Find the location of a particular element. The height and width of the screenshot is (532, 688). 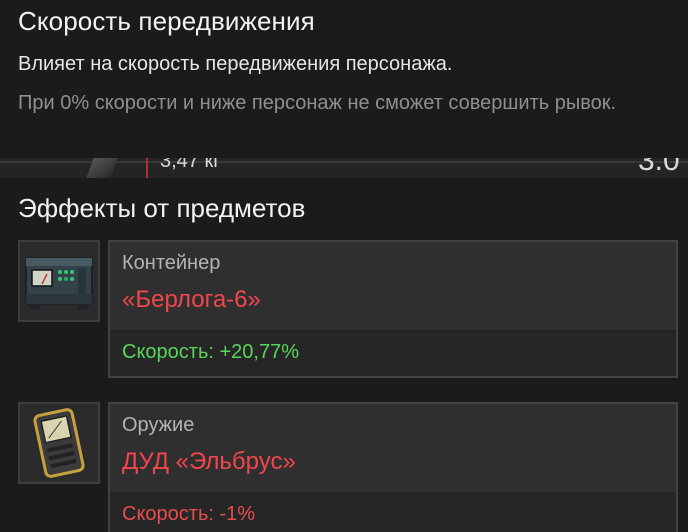

item-category: Оружие is located at coordinates (158, 425).